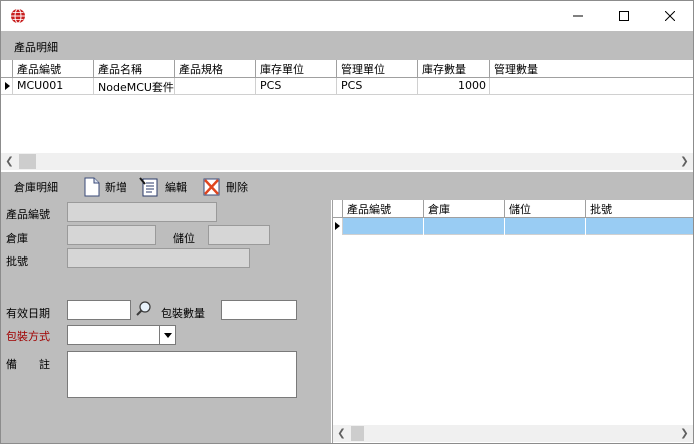 This screenshot has width=694, height=444. Describe the element at coordinates (454, 69) in the screenshot. I see `column-header: 庫存數量` at that location.